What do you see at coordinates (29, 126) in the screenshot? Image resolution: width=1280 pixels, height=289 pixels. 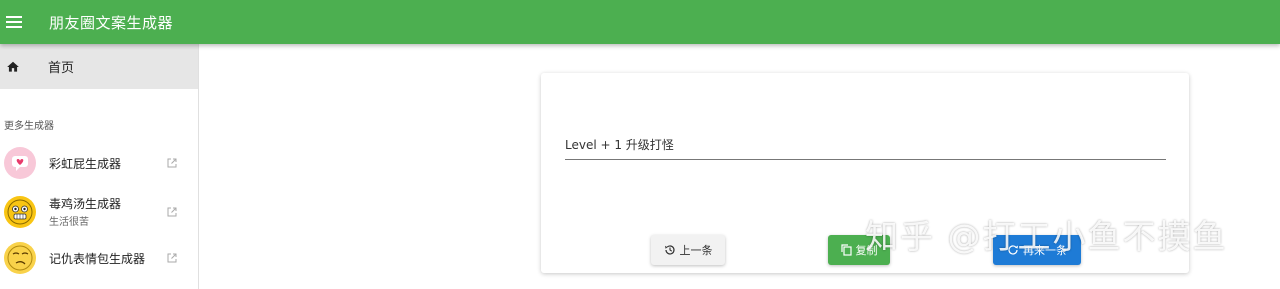 I see `section-title: 更多生成器` at bounding box center [29, 126].